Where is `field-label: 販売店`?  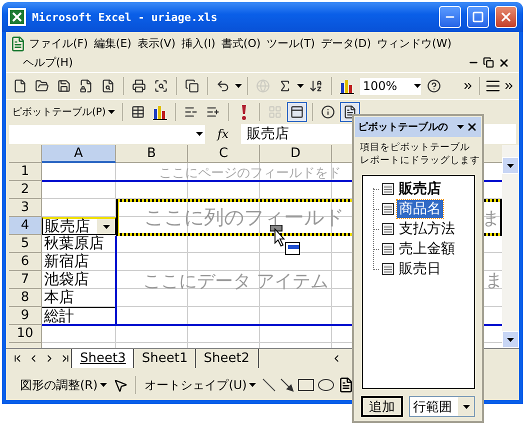
field-label: 販売店 is located at coordinates (67, 226).